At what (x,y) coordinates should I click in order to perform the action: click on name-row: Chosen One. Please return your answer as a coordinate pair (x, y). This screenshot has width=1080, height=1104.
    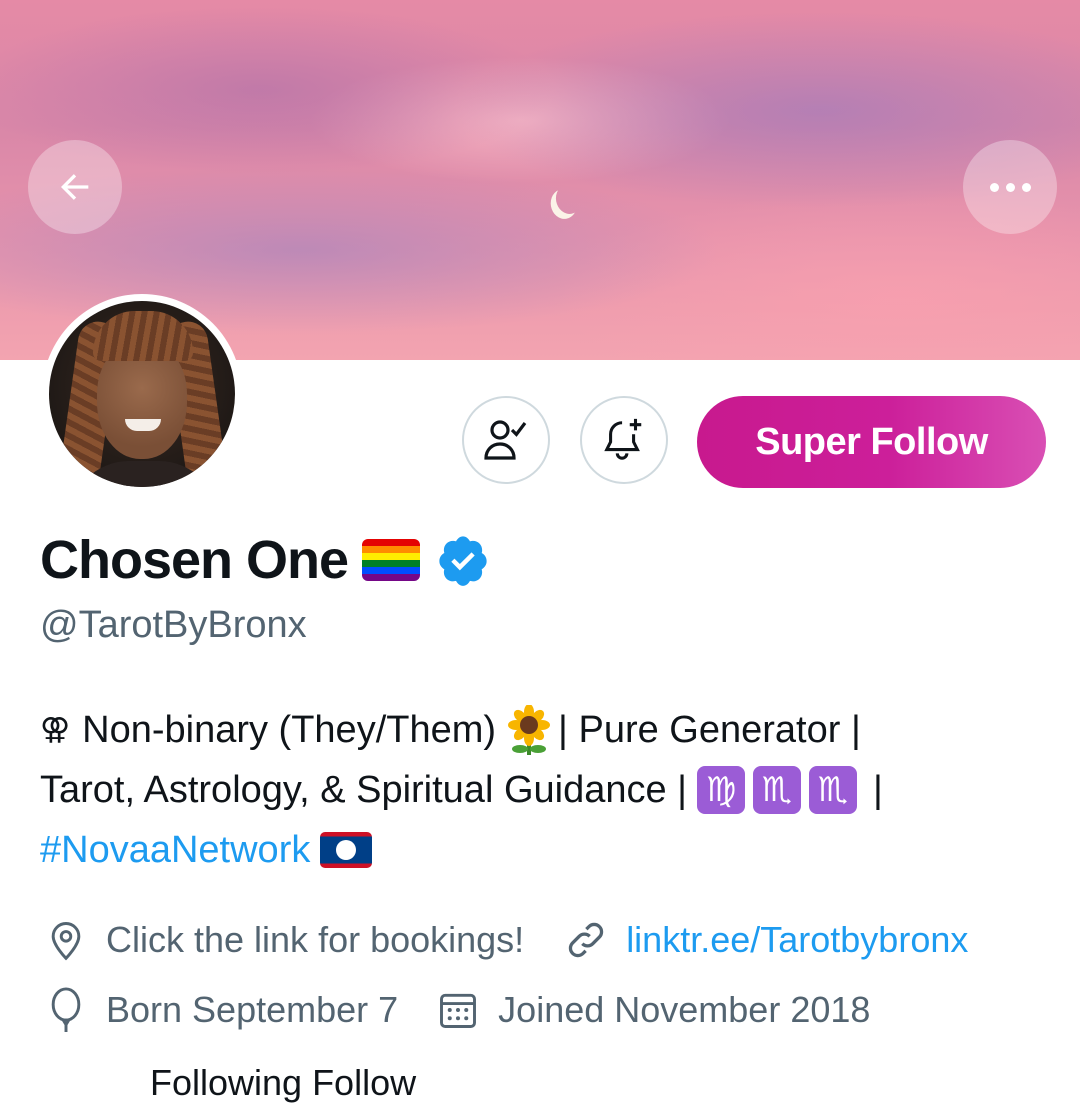
    Looking at the image, I should click on (265, 560).